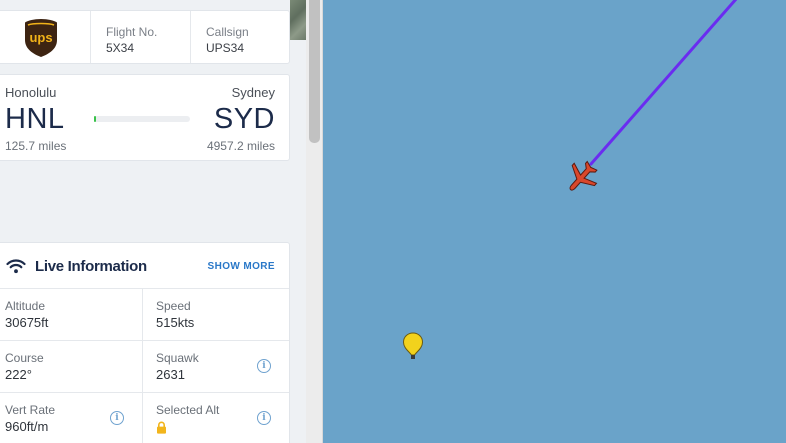 This screenshot has width=786, height=443. I want to click on altitude-label: Altitude, so click(25, 306).